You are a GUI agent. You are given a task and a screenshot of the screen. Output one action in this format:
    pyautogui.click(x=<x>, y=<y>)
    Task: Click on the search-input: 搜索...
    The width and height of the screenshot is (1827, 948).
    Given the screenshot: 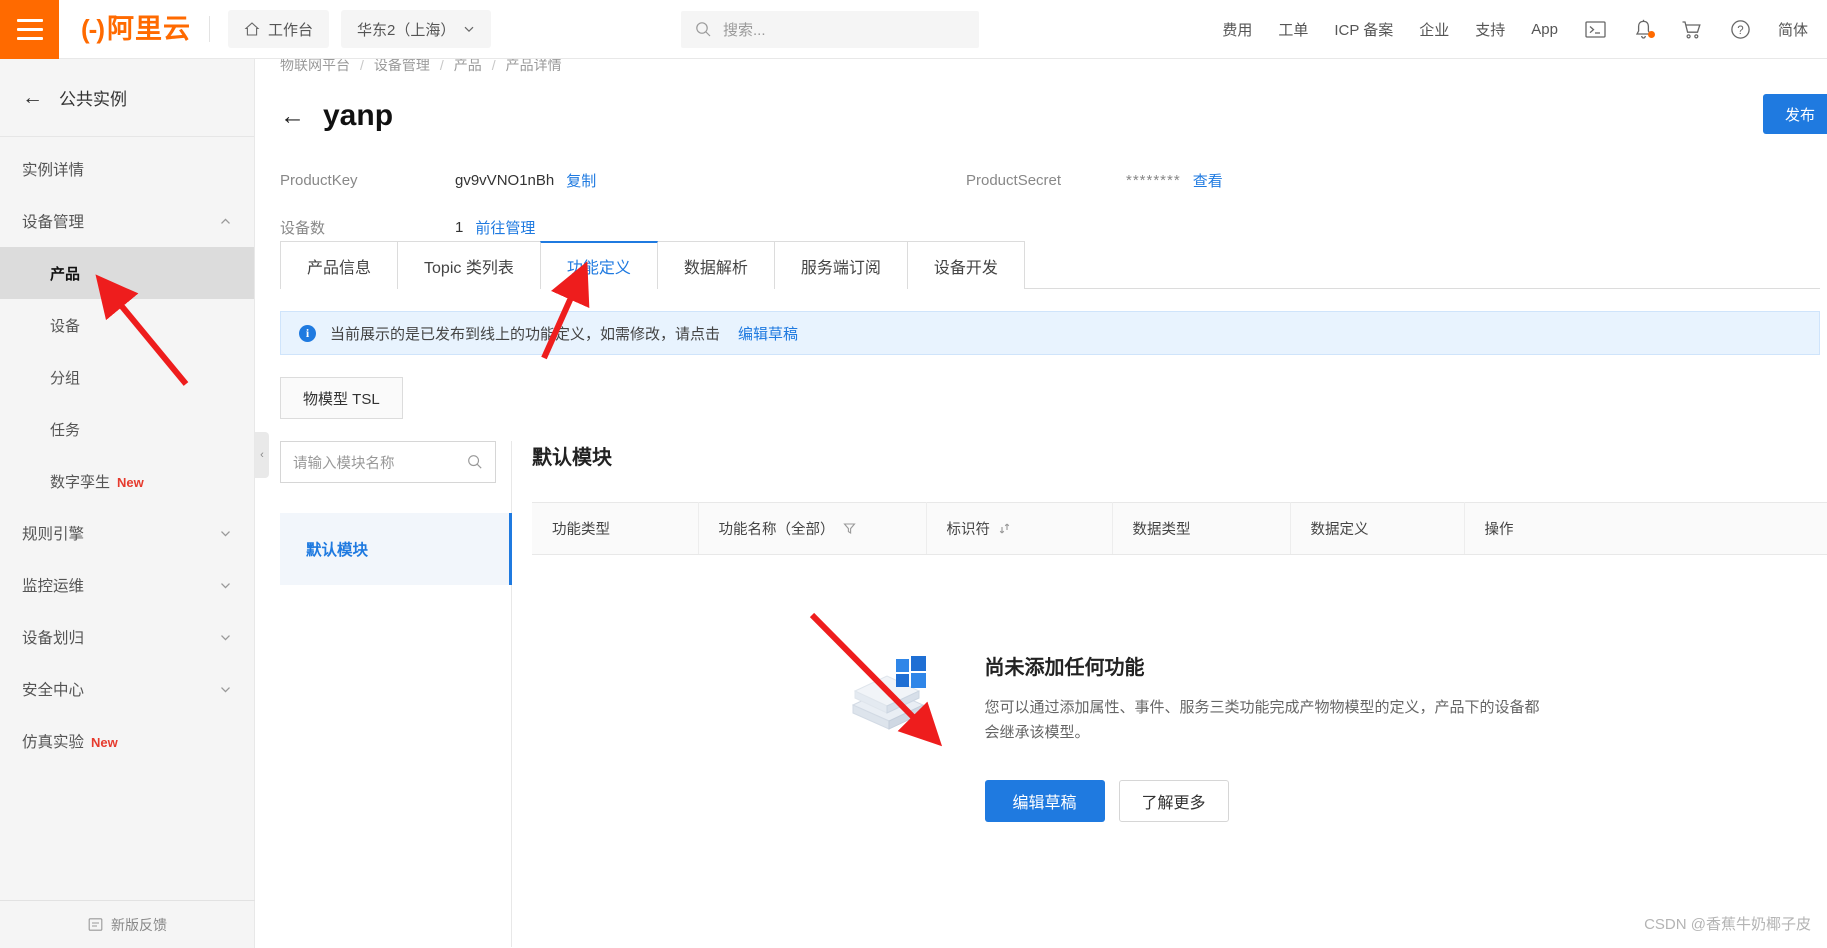 What is the action you would take?
    pyautogui.click(x=830, y=29)
    